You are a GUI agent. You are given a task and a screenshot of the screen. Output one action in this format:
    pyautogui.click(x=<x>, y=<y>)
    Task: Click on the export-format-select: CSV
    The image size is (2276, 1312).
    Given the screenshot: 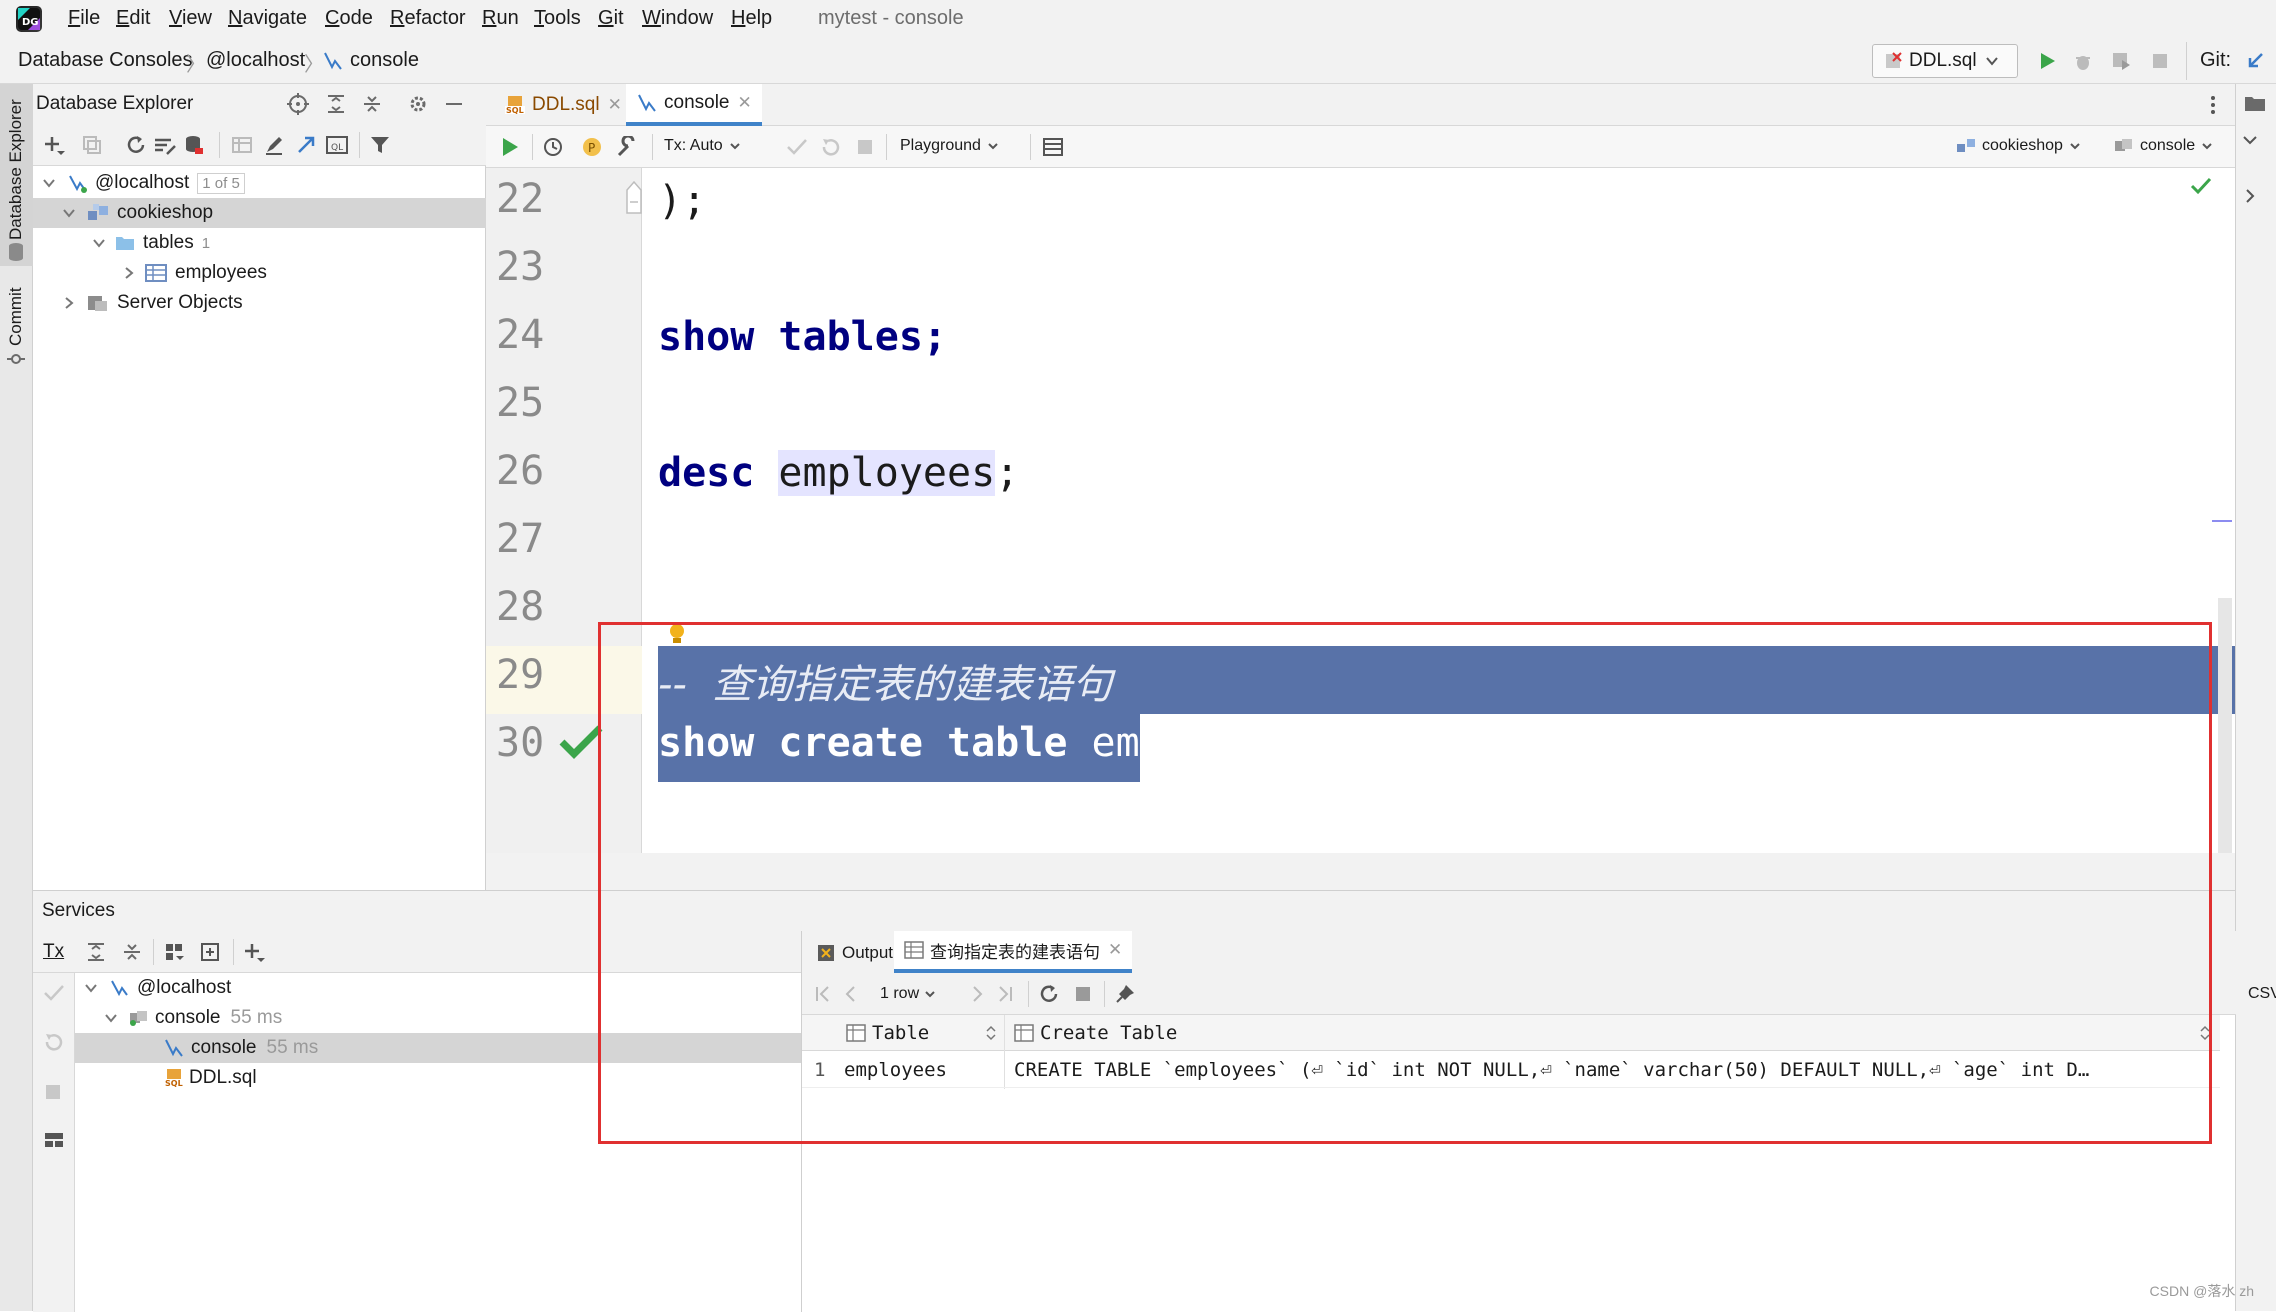 What is the action you would take?
    pyautogui.click(x=2262, y=994)
    